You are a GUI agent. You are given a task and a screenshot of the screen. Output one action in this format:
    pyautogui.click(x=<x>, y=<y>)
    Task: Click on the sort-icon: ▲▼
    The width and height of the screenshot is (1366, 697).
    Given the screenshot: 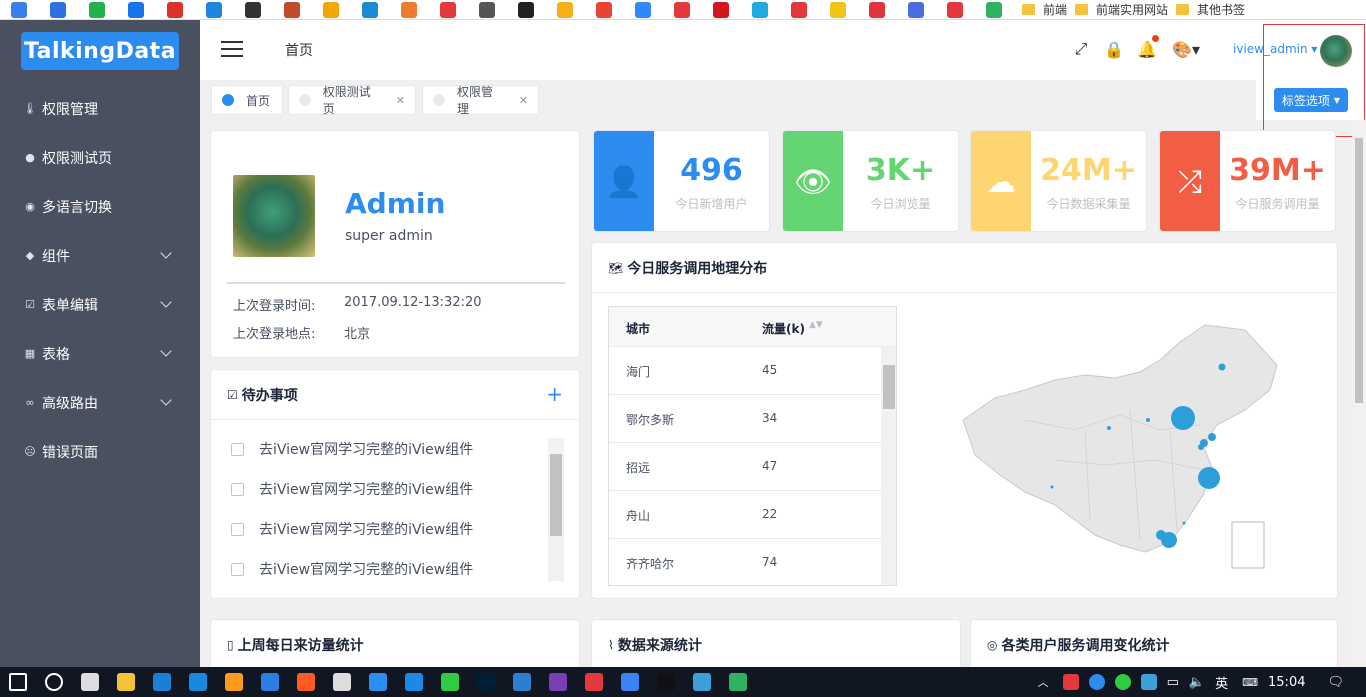 What is the action you would take?
    pyautogui.click(x=816, y=325)
    